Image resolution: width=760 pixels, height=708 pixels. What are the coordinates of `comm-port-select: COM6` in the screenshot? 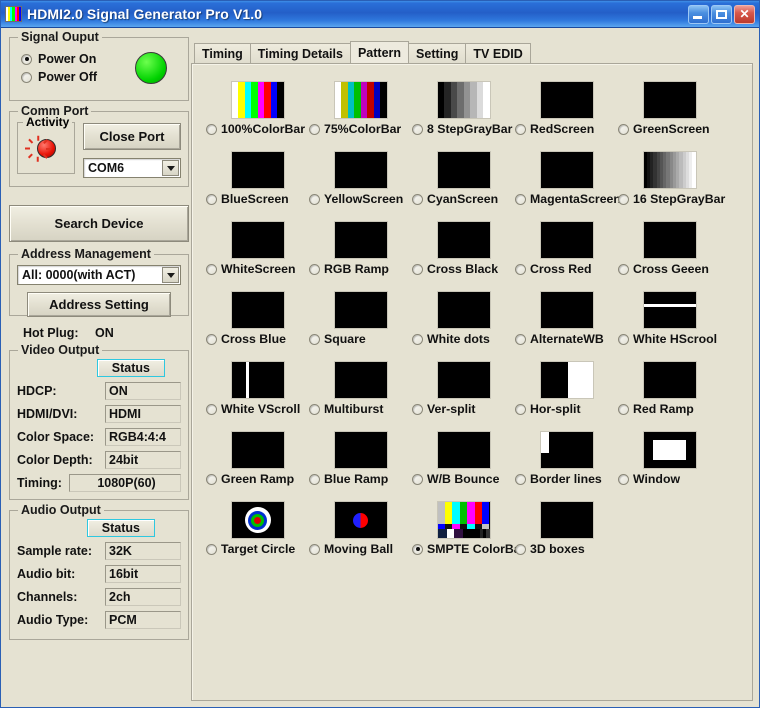 It's located at (132, 168).